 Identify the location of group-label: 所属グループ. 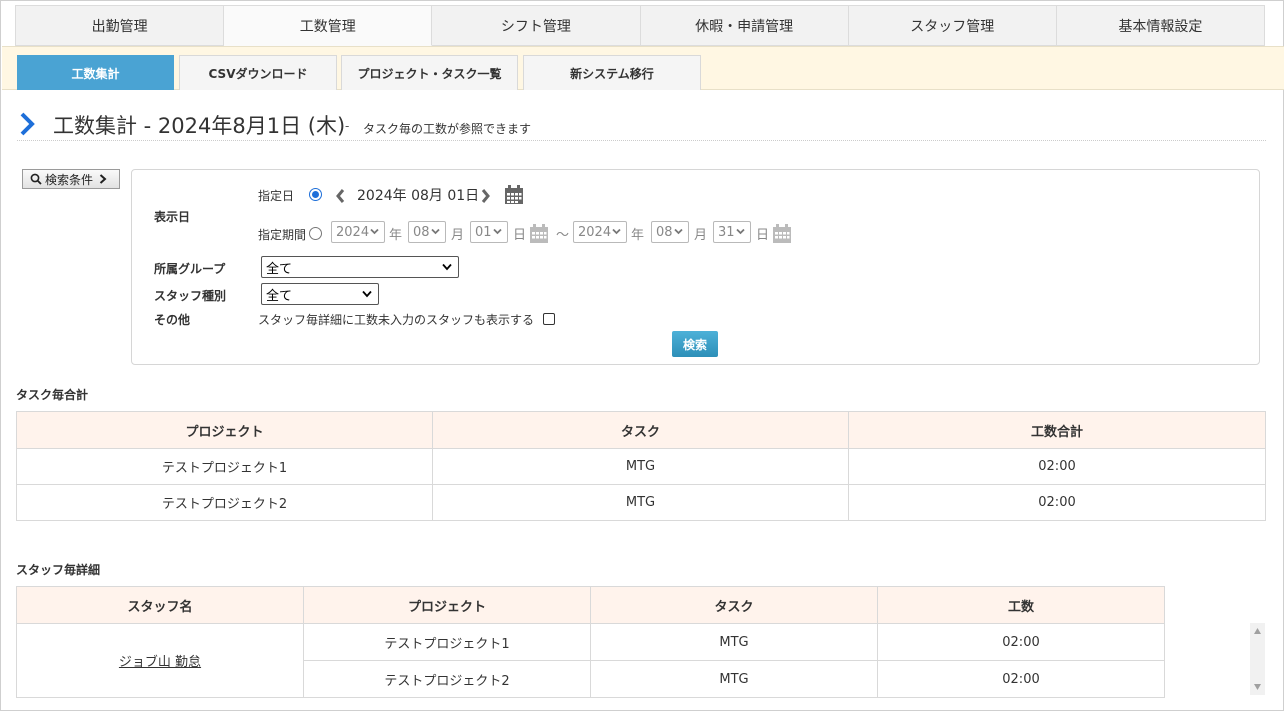
(190, 269).